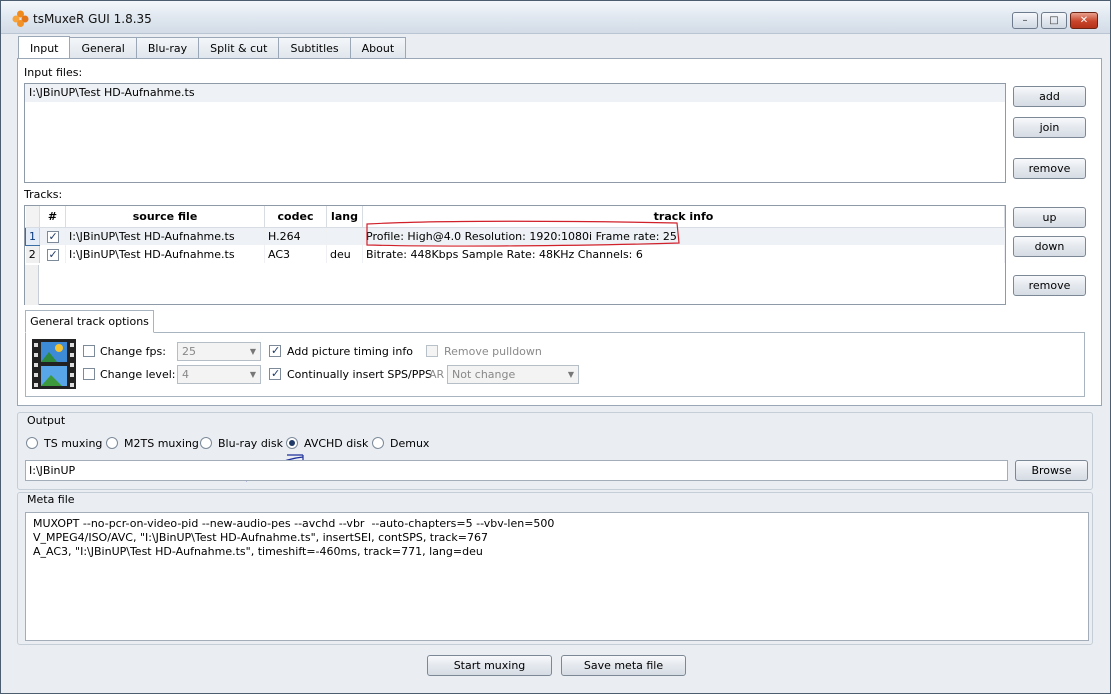 The height and width of the screenshot is (694, 1111). I want to click on tab-general: General, so click(103, 48).